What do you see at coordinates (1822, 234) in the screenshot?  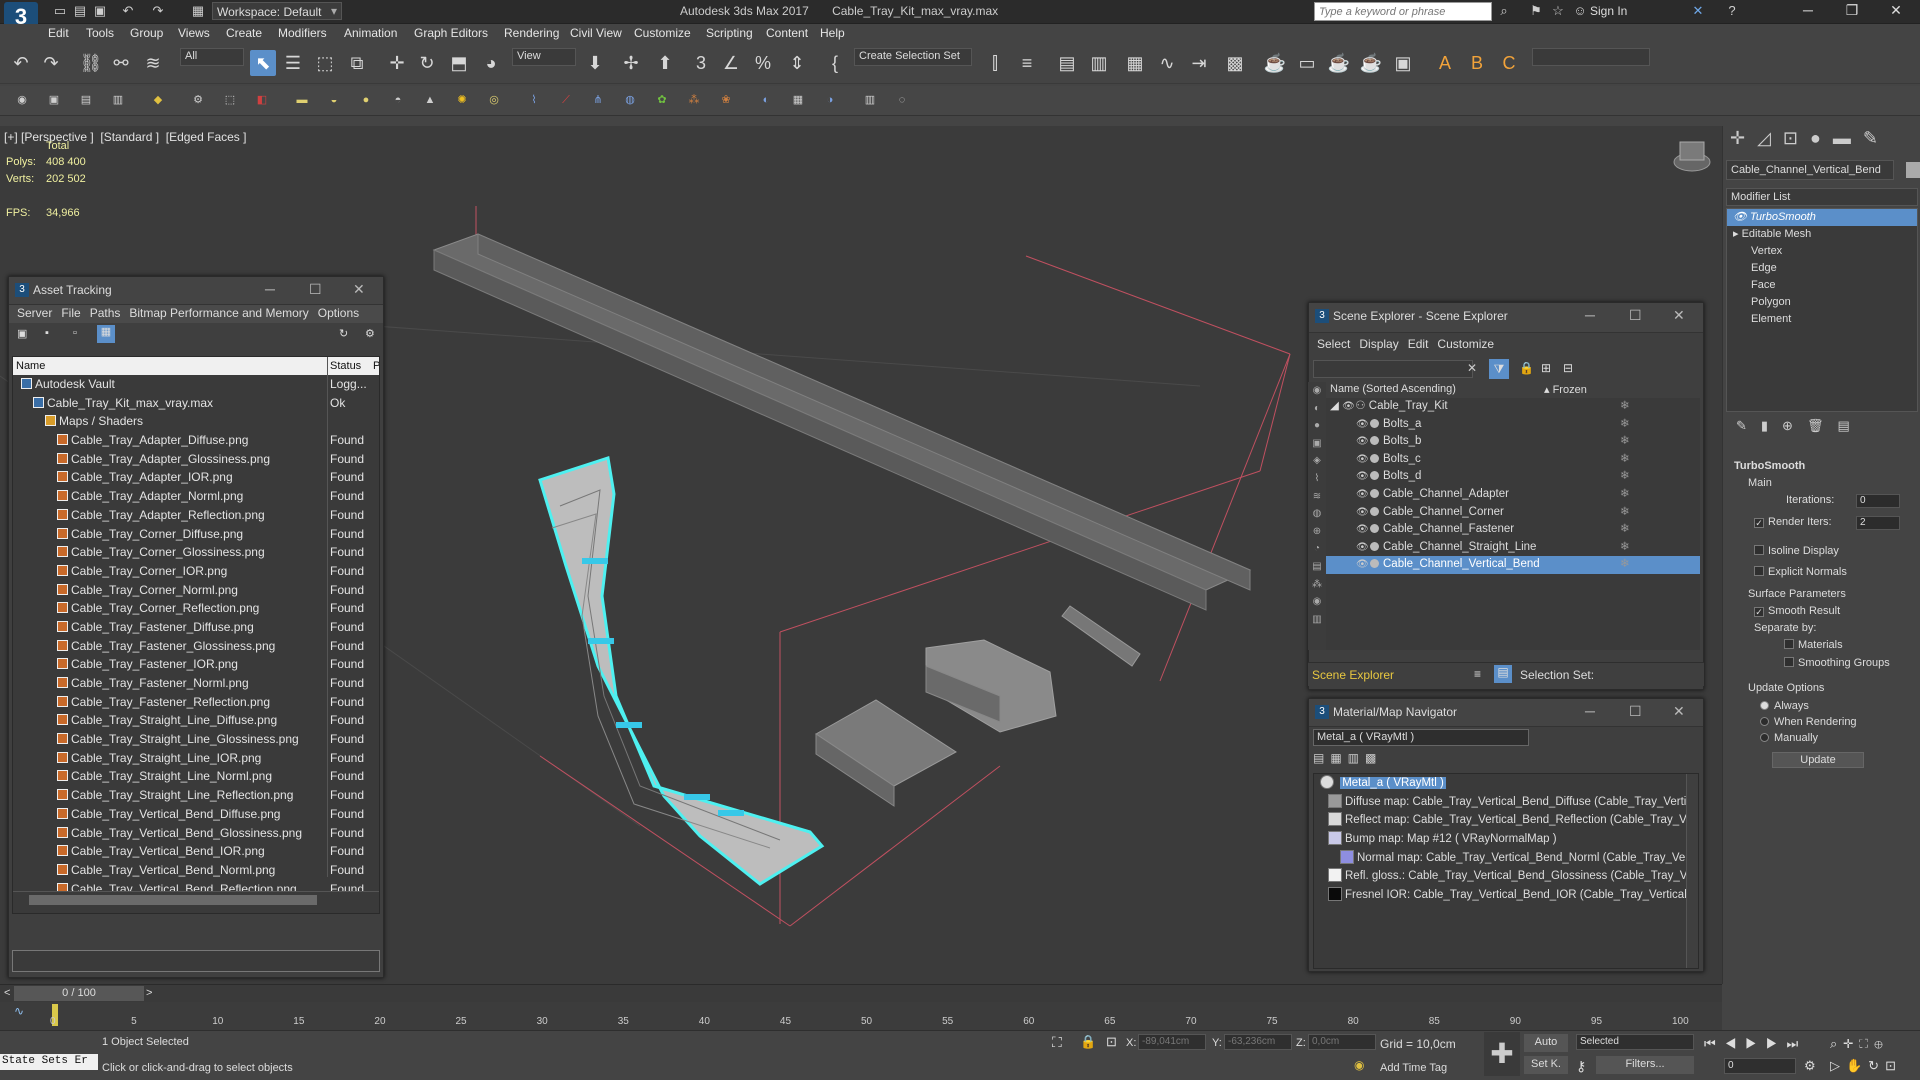 I see `modifier-stack-item: ▸ Editable Mesh` at bounding box center [1822, 234].